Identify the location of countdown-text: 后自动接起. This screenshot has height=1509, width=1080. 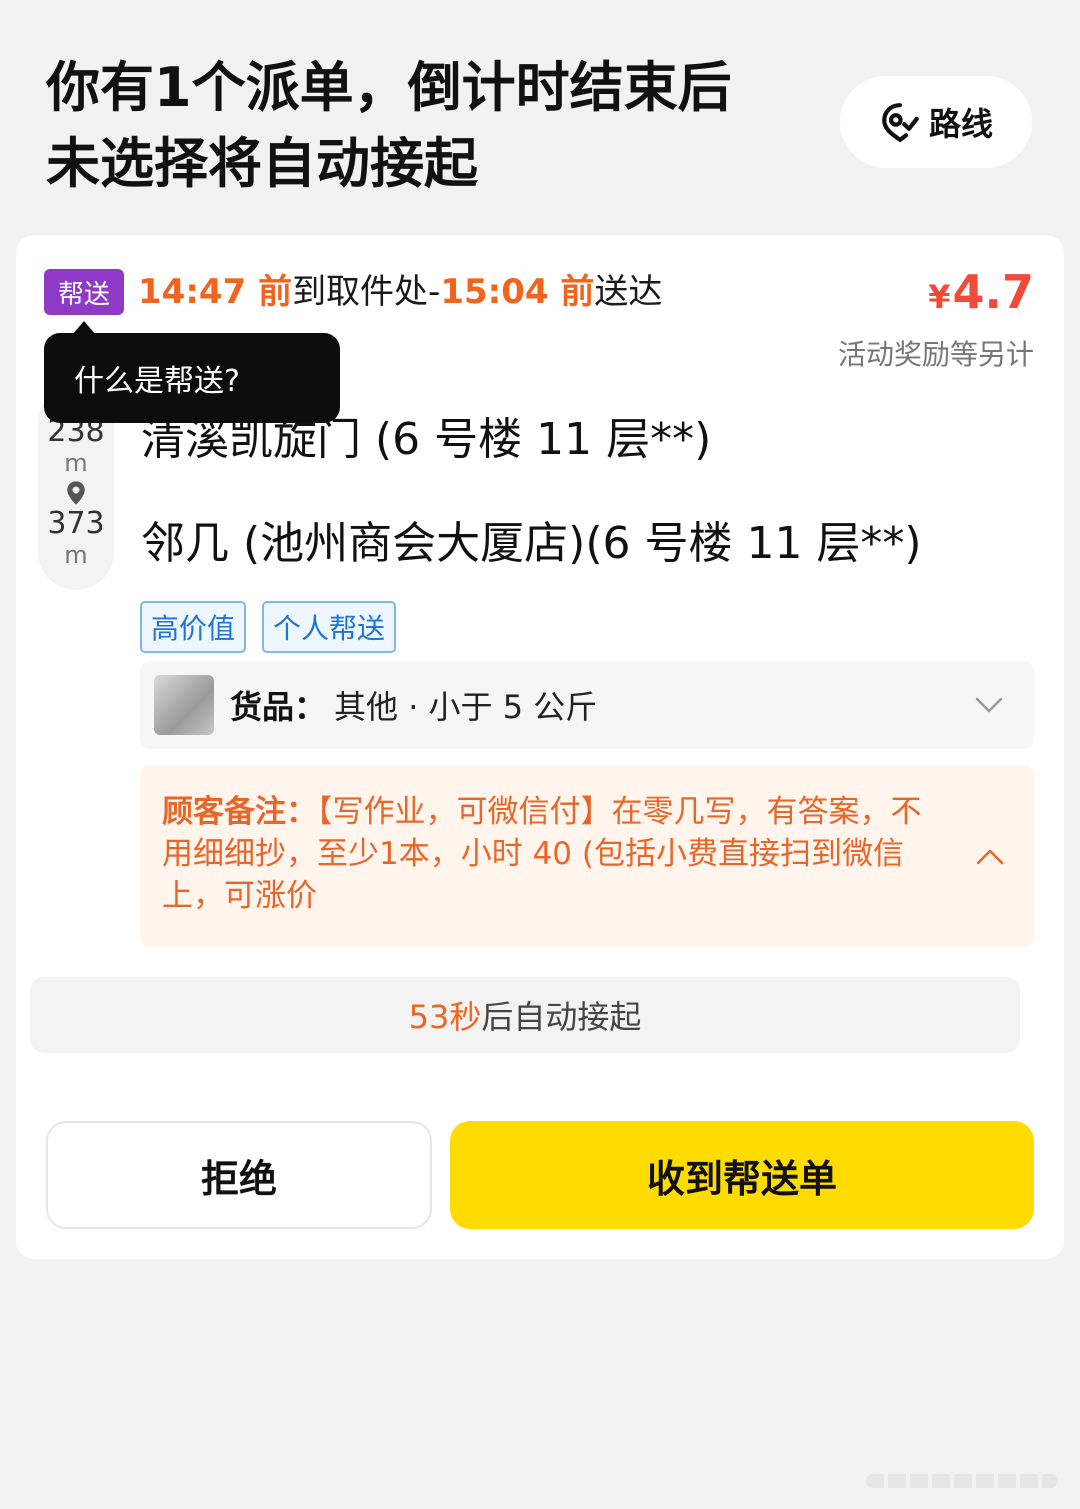
(561, 1017).